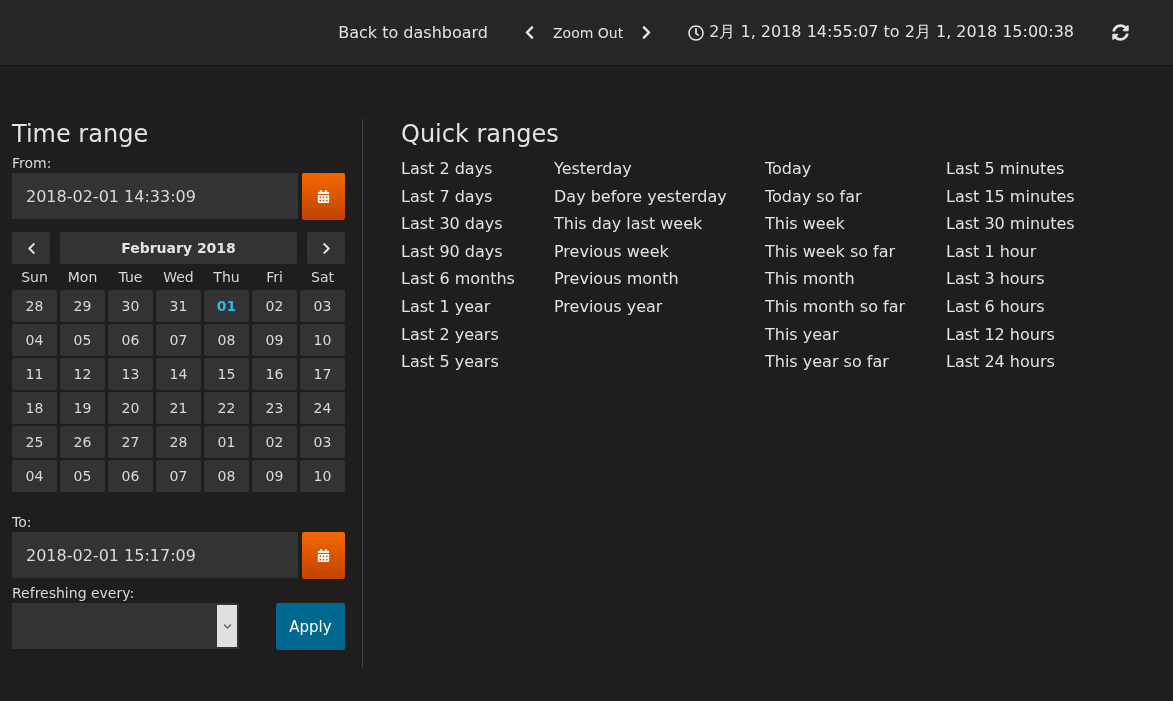 Image resolution: width=1173 pixels, height=701 pixels. What do you see at coordinates (34, 277) in the screenshot?
I see `weekday-label: Sun` at bounding box center [34, 277].